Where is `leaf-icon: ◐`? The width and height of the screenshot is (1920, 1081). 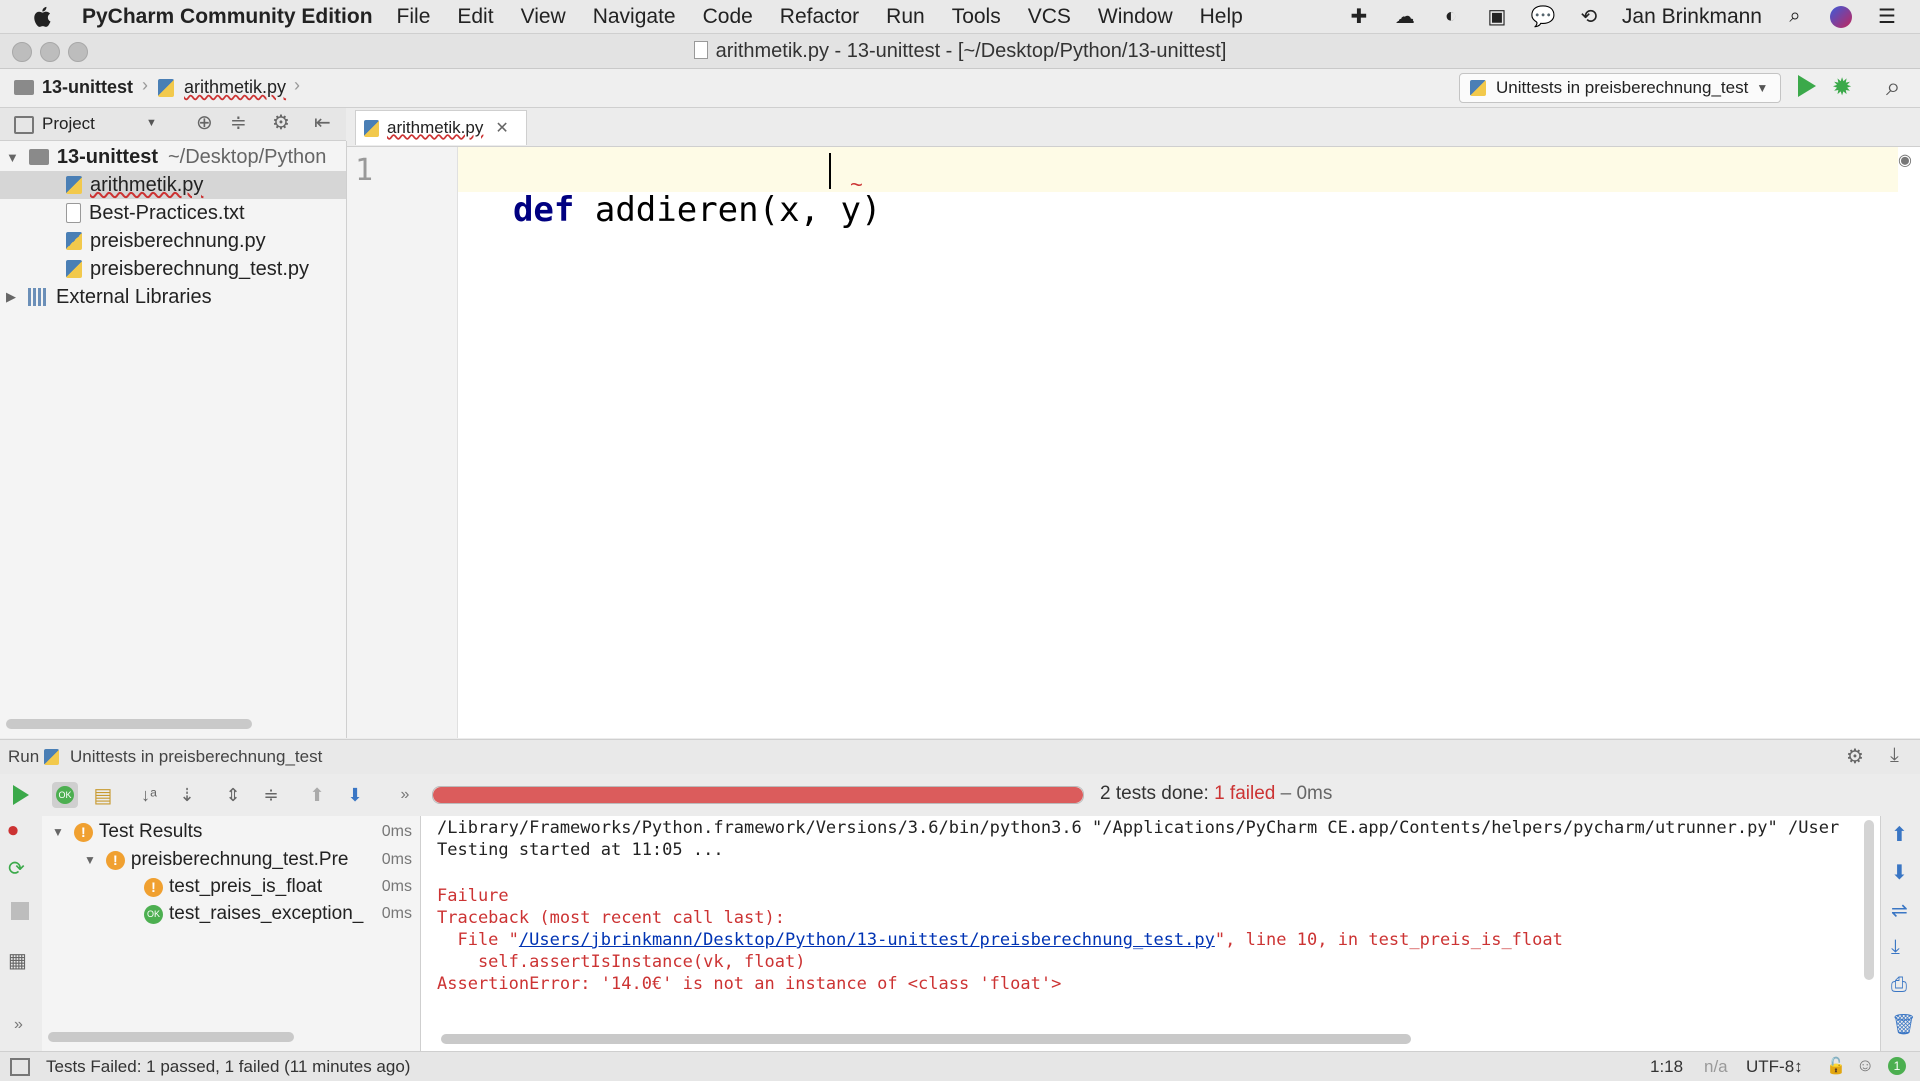
leaf-icon: ◐ is located at coordinates (1451, 17).